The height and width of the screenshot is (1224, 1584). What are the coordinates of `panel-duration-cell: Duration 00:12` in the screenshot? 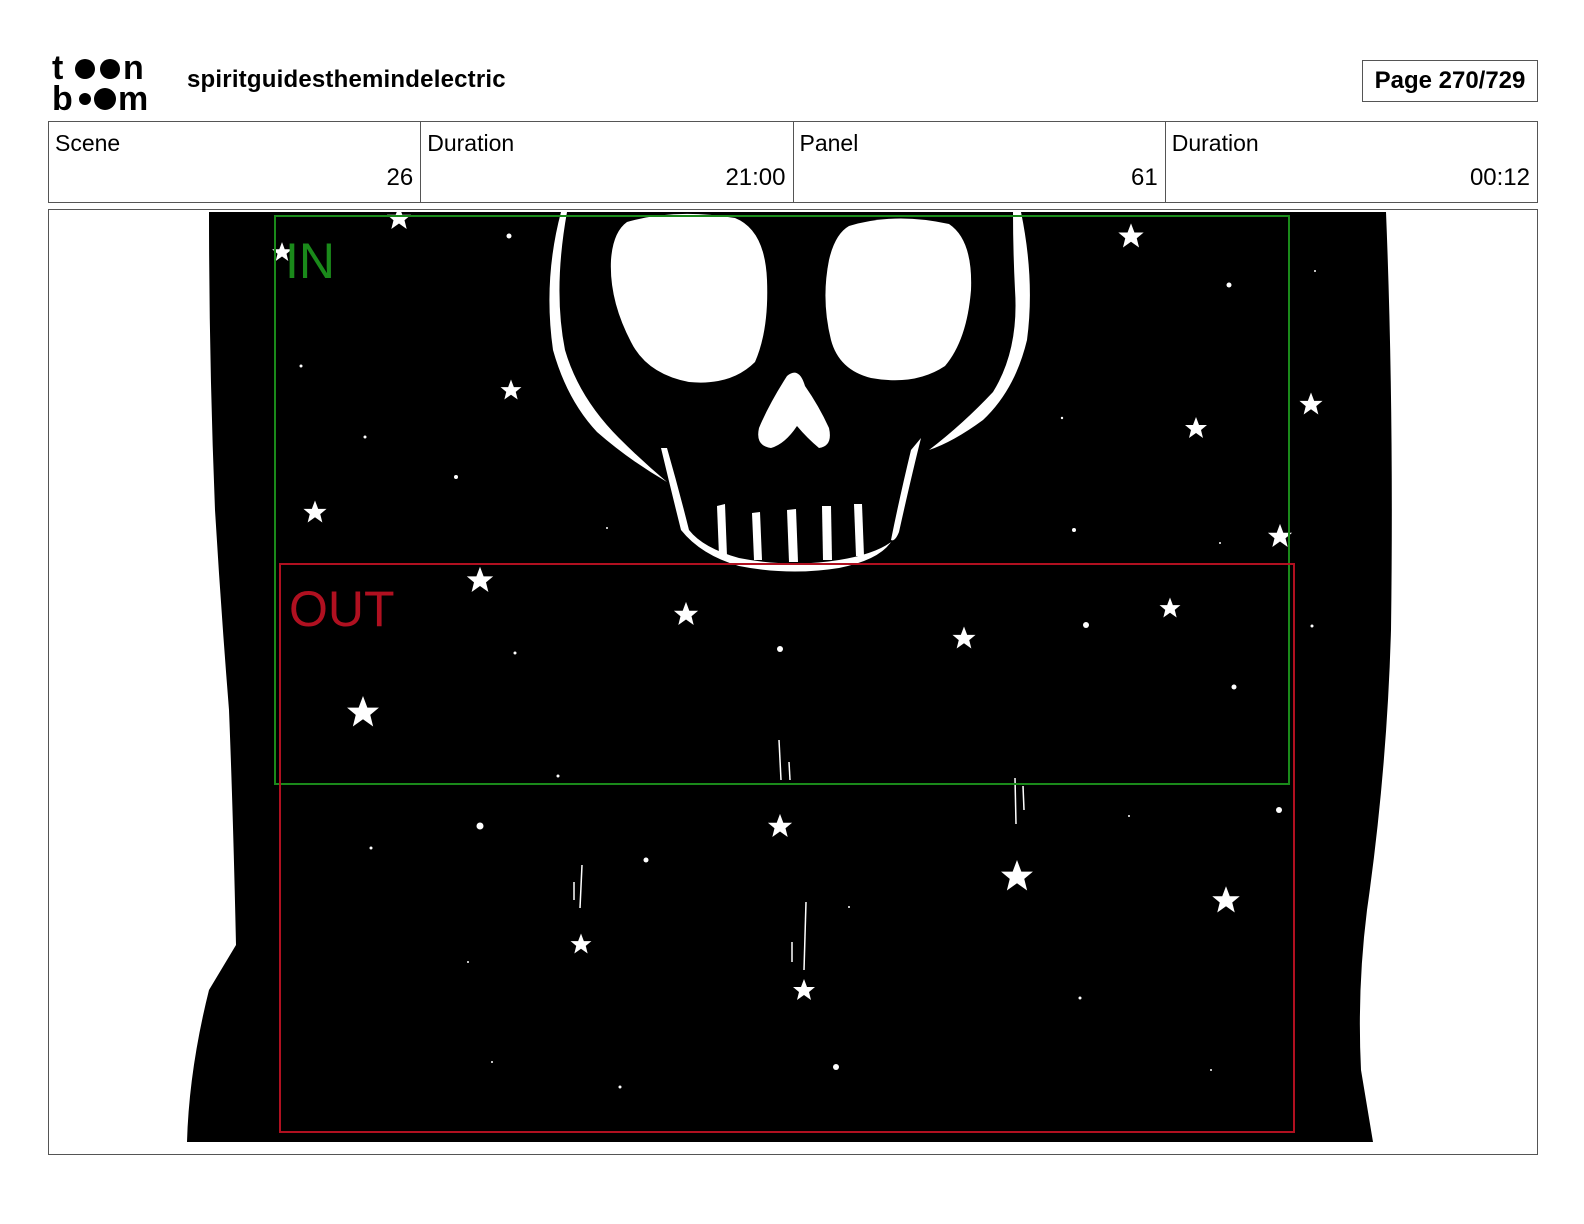 It's located at (1351, 162).